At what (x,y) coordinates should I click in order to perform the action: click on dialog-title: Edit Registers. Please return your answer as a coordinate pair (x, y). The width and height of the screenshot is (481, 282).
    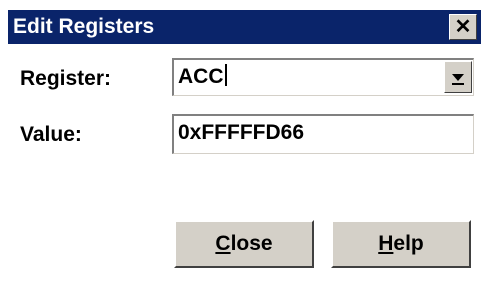
    Looking at the image, I should click on (84, 26).